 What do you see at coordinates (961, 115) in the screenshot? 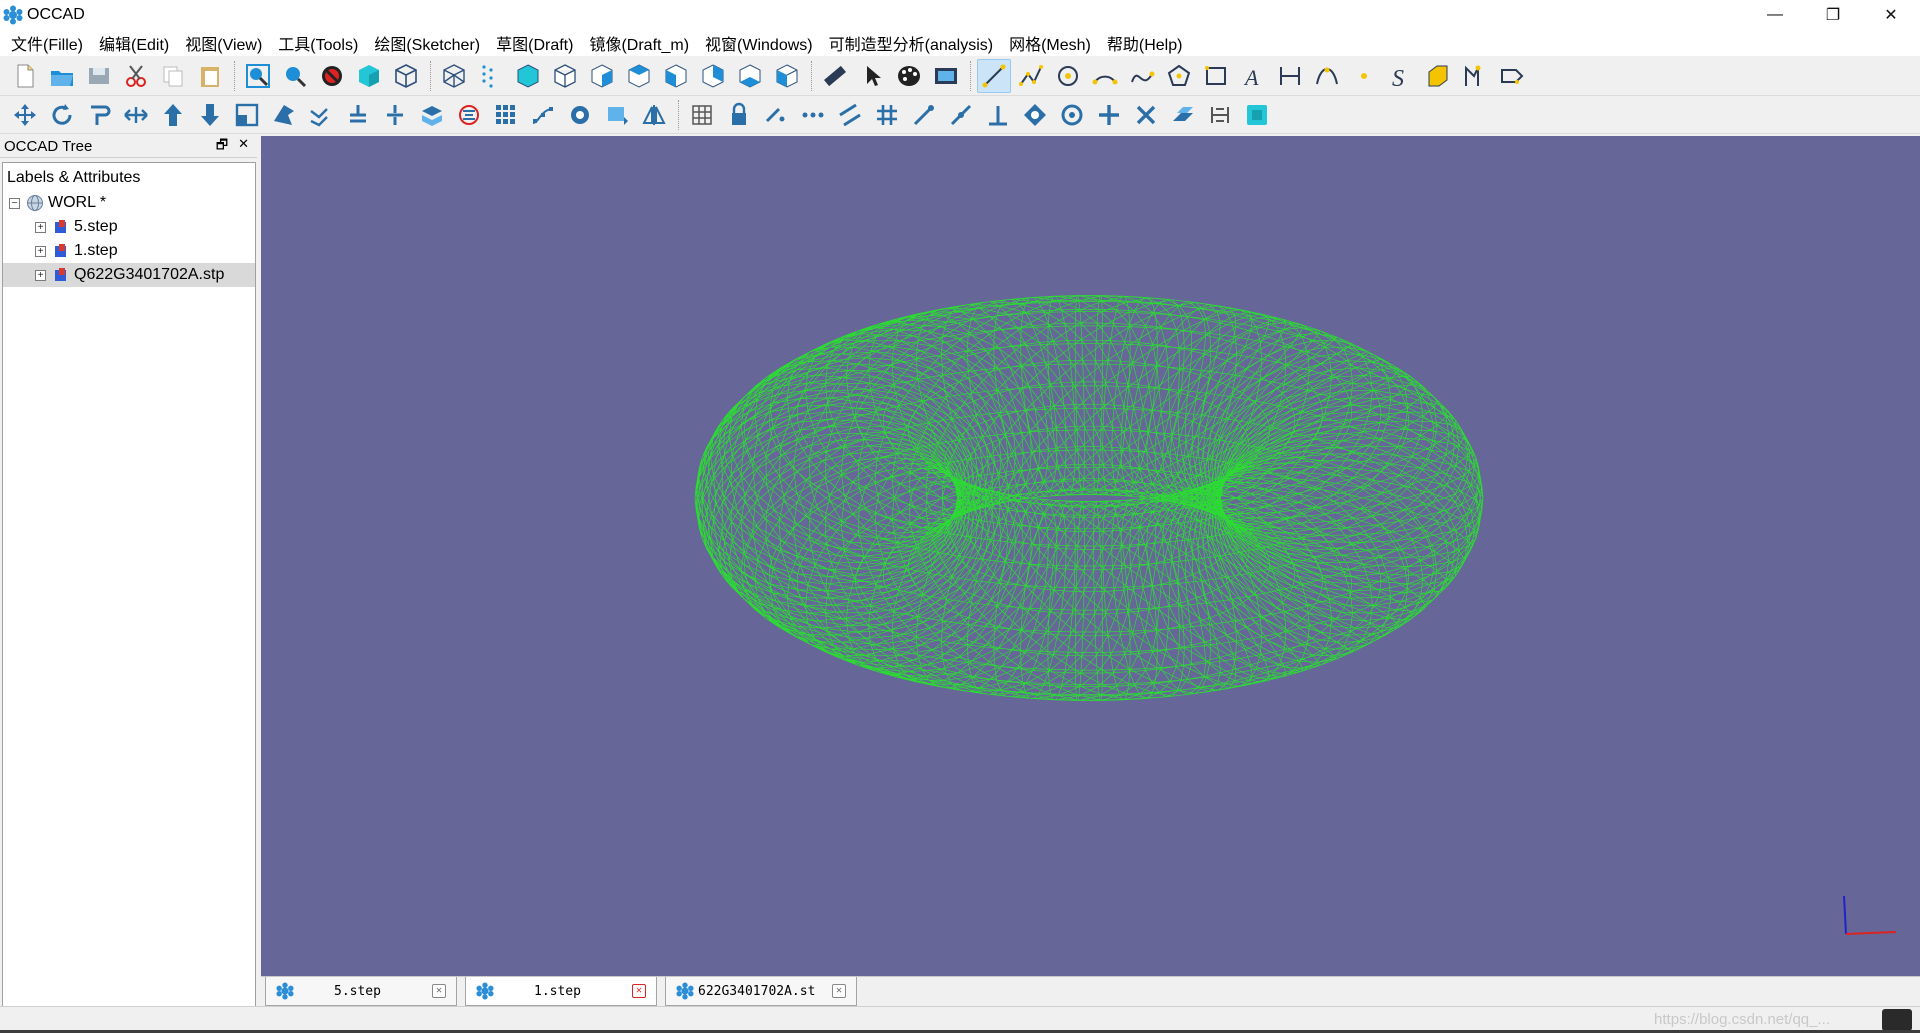
I see `snap-midpoint-button` at bounding box center [961, 115].